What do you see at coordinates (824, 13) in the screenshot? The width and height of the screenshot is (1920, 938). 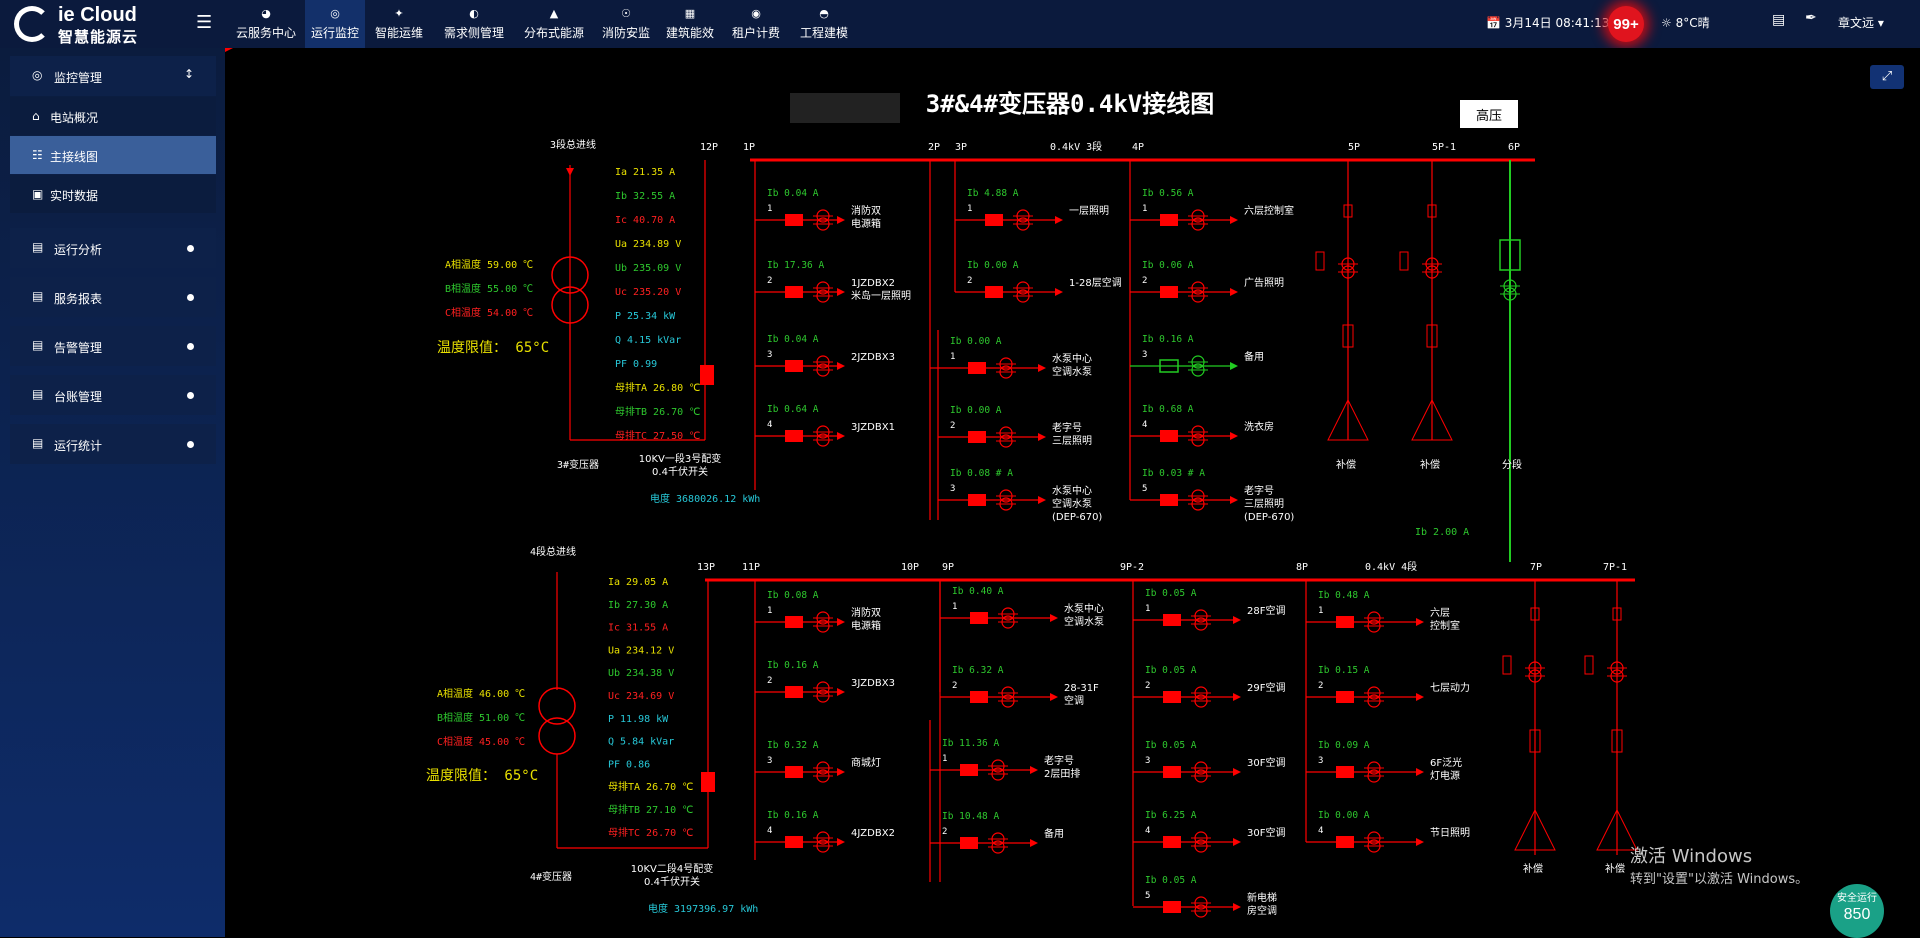 I see `model-icon: ◓` at bounding box center [824, 13].